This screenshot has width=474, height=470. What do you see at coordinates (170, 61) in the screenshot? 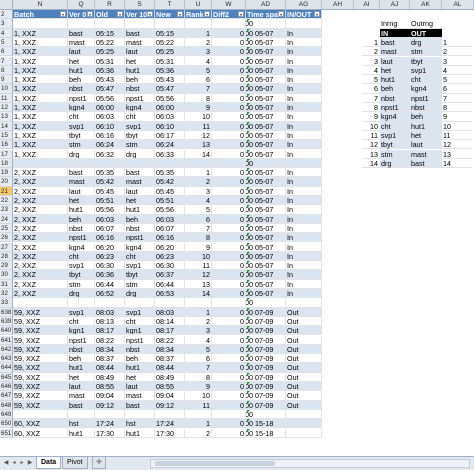
I see `table-cell: 05:31` at bounding box center [170, 61].